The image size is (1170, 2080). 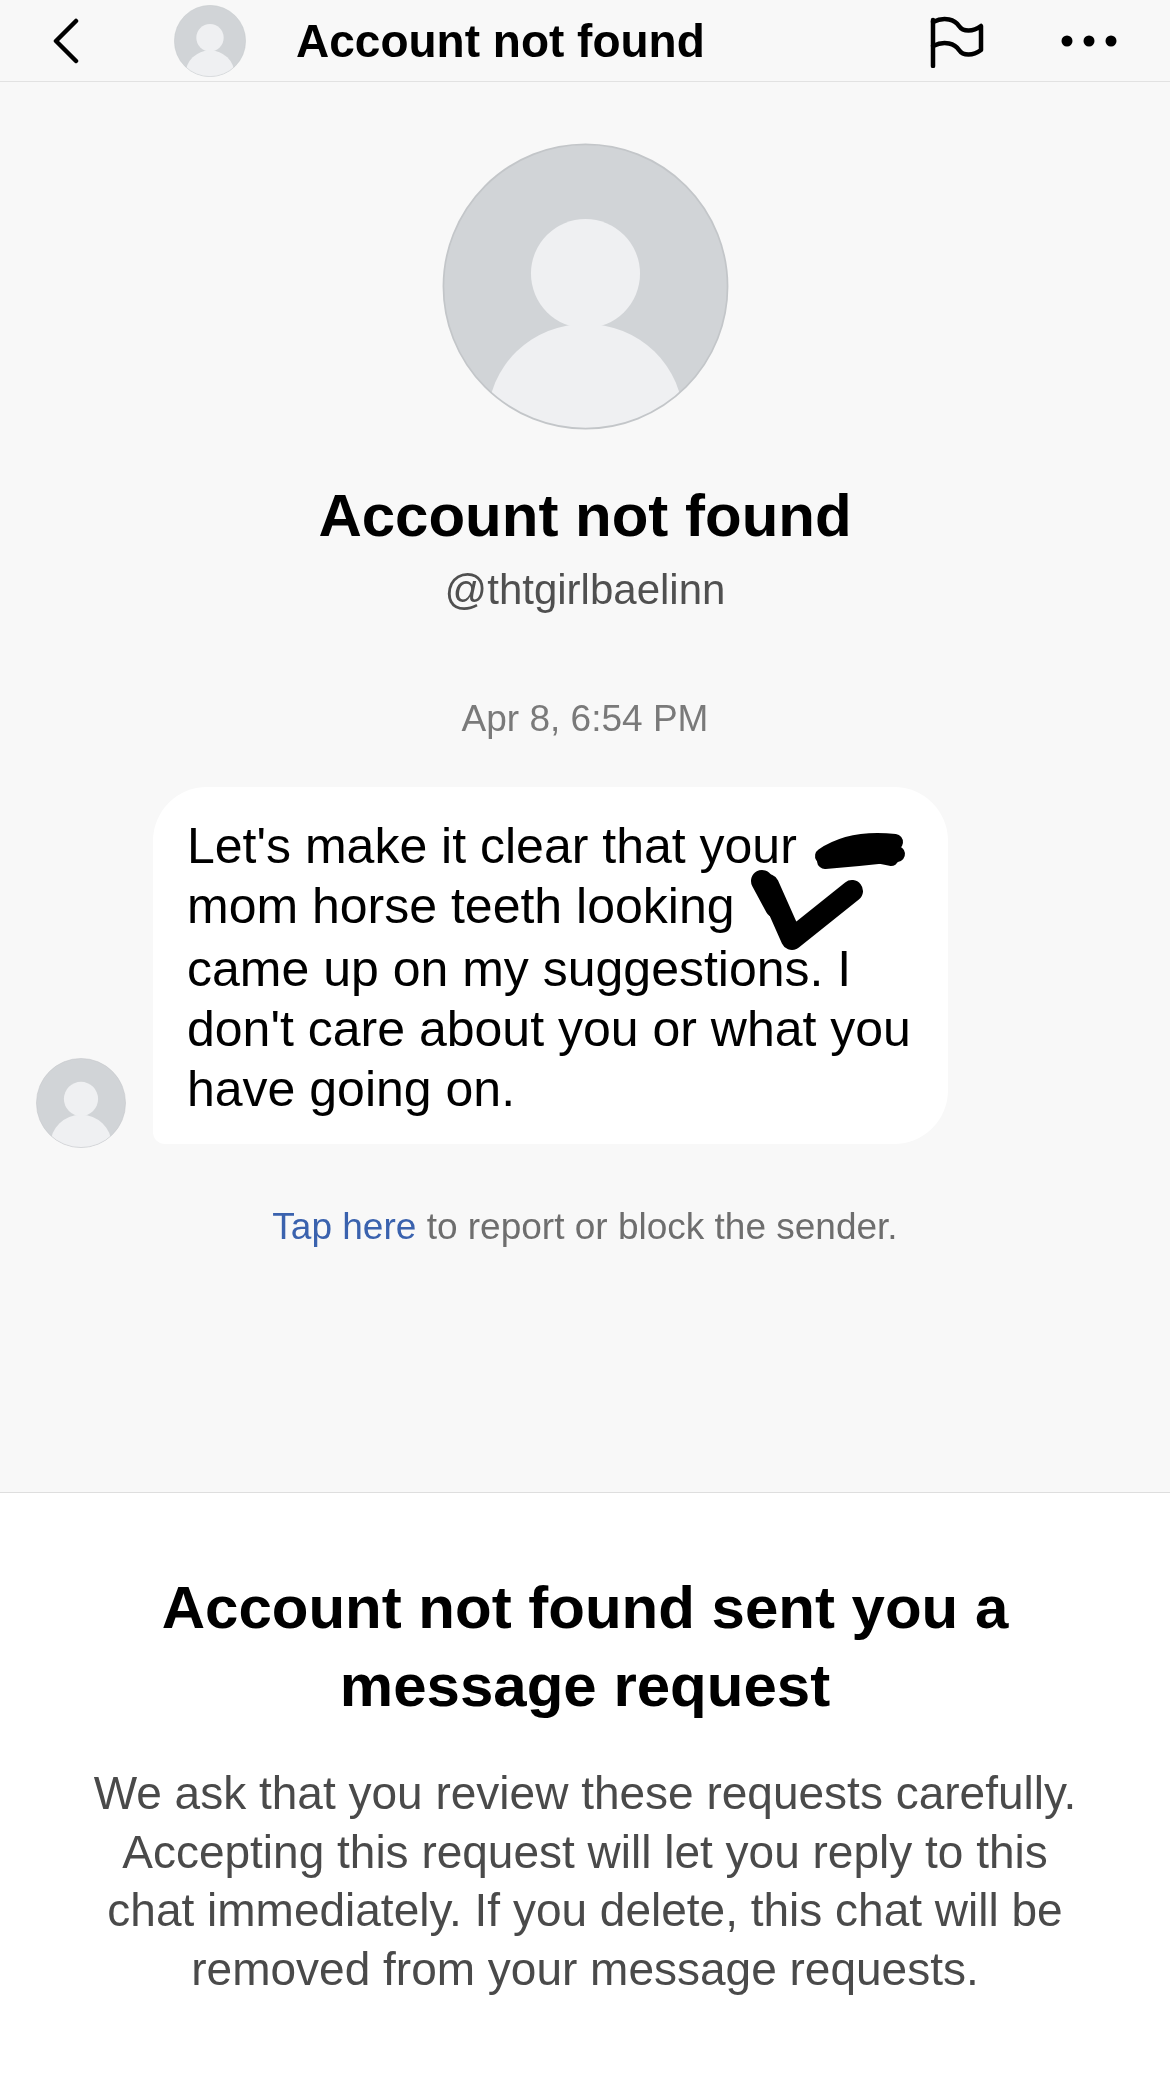 What do you see at coordinates (585, 1647) in the screenshot?
I see `request-title: Account not found sent you a message request` at bounding box center [585, 1647].